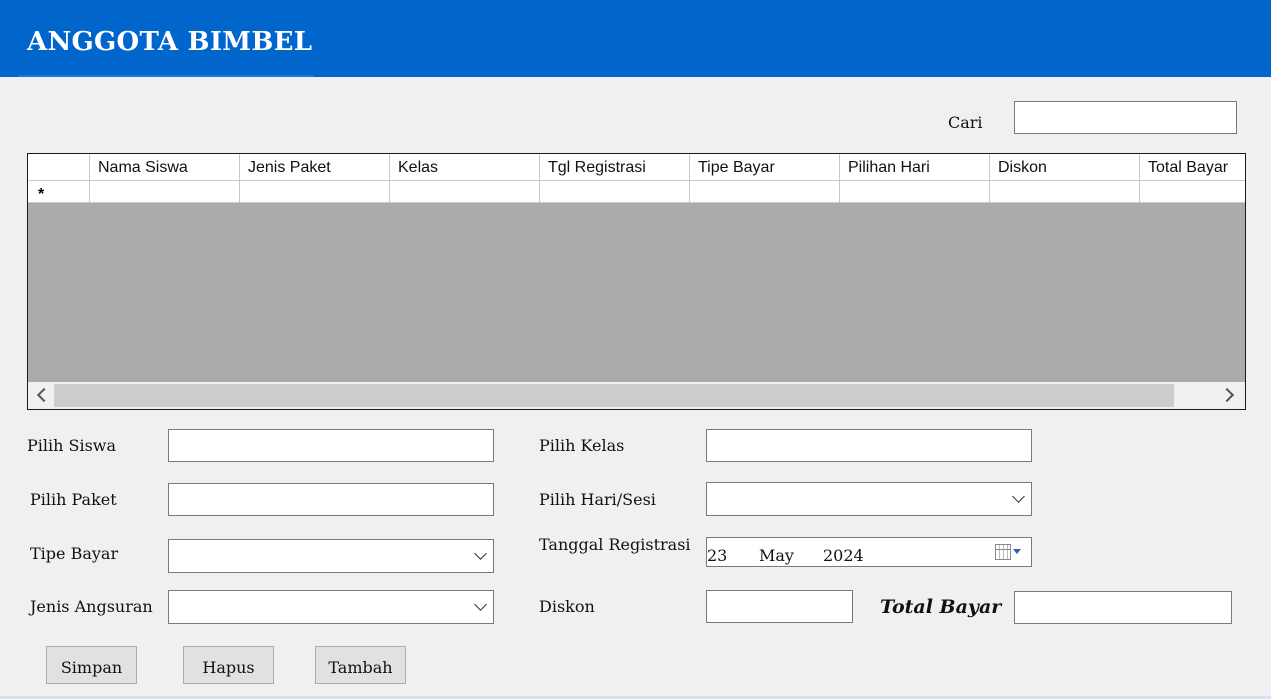 This screenshot has width=1271, height=699. I want to click on chevron-right-icon, so click(1227, 395).